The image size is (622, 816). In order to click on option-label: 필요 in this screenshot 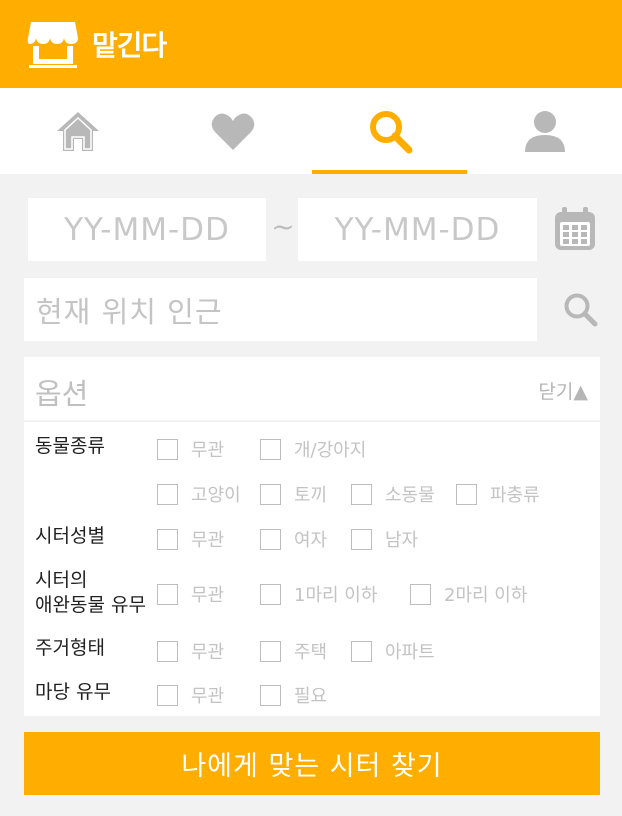, I will do `click(311, 696)`.